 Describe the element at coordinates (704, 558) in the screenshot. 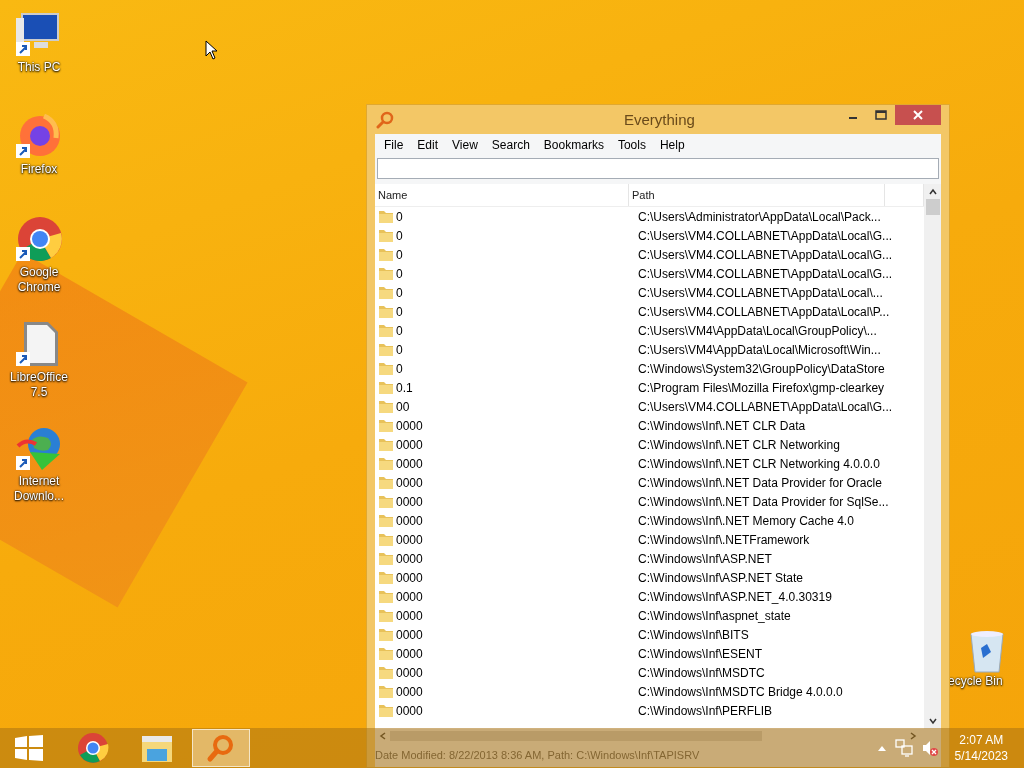

I see `table-cell-text: C:\Windows\Inf\ASP.NET` at that location.